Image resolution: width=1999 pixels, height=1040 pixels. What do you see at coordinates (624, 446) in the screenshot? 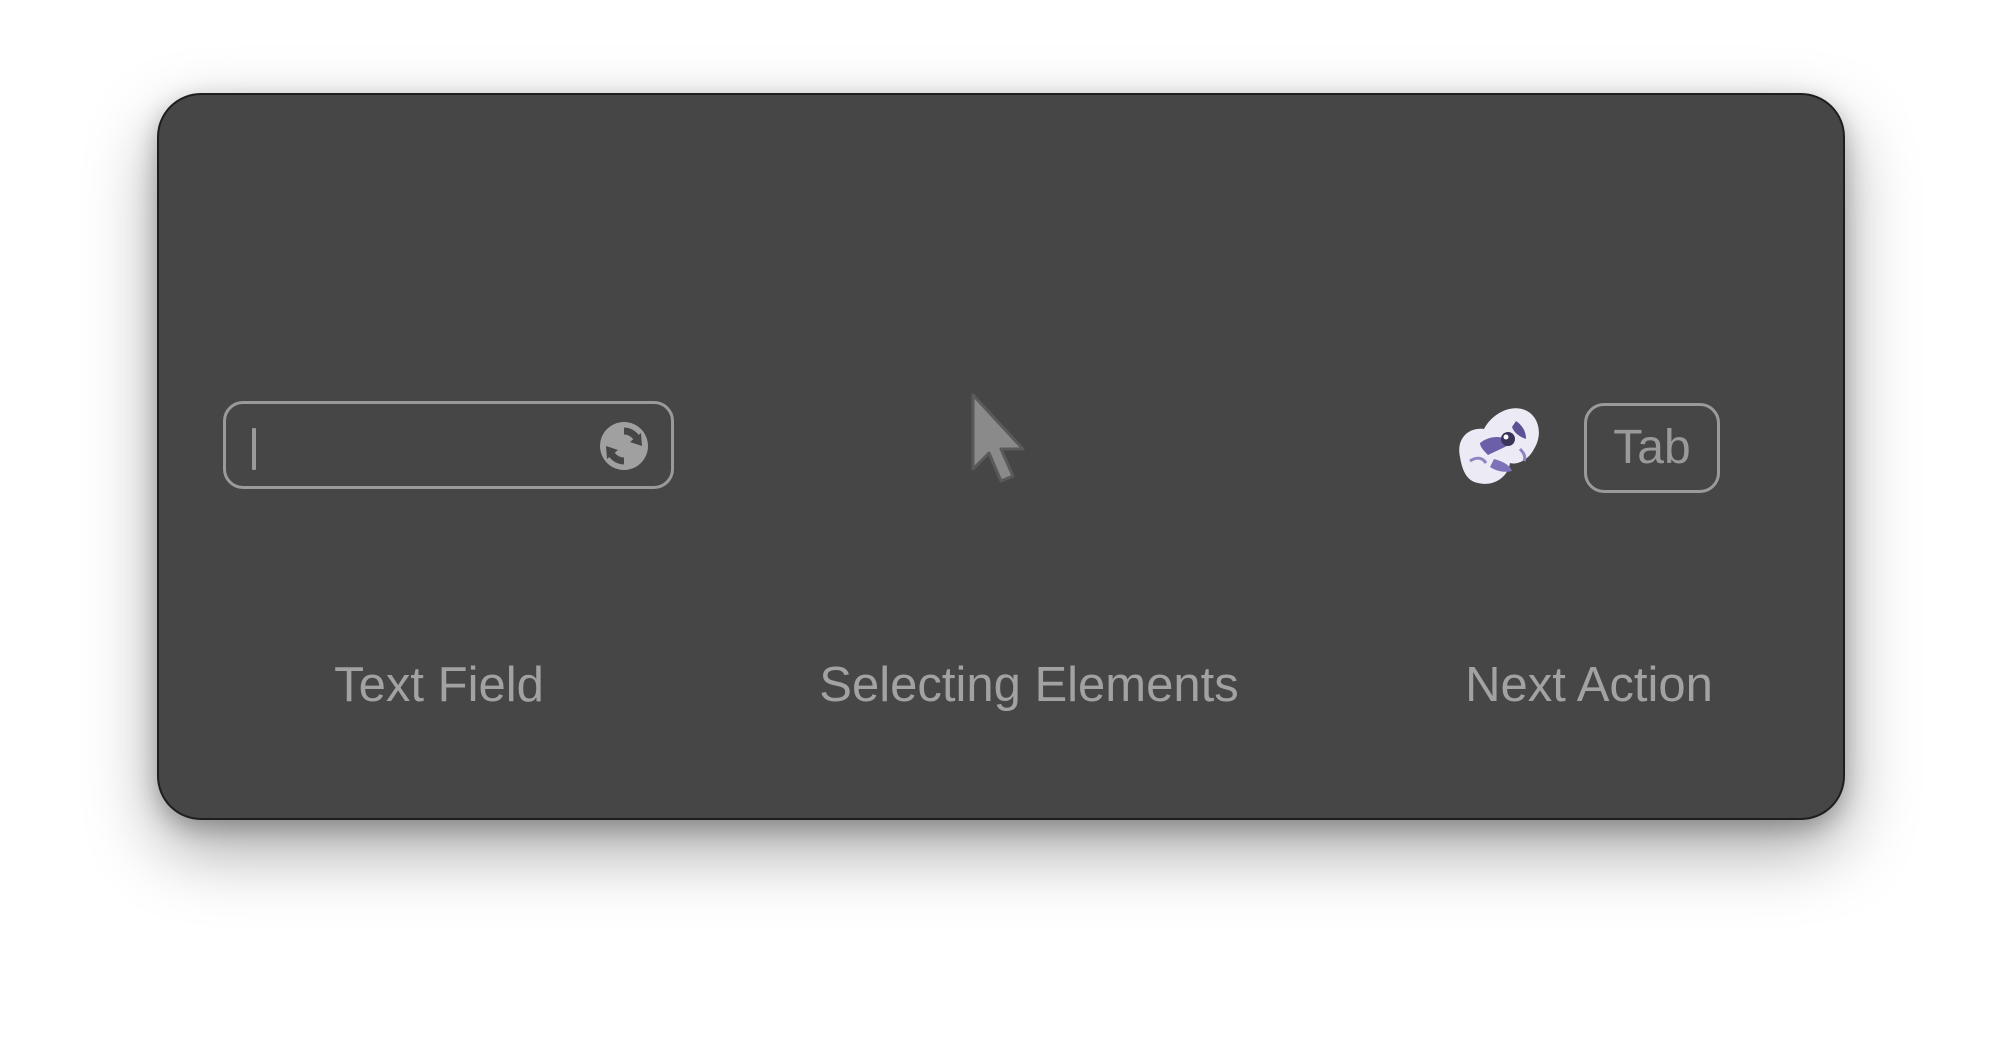
I see `refresh-icon` at bounding box center [624, 446].